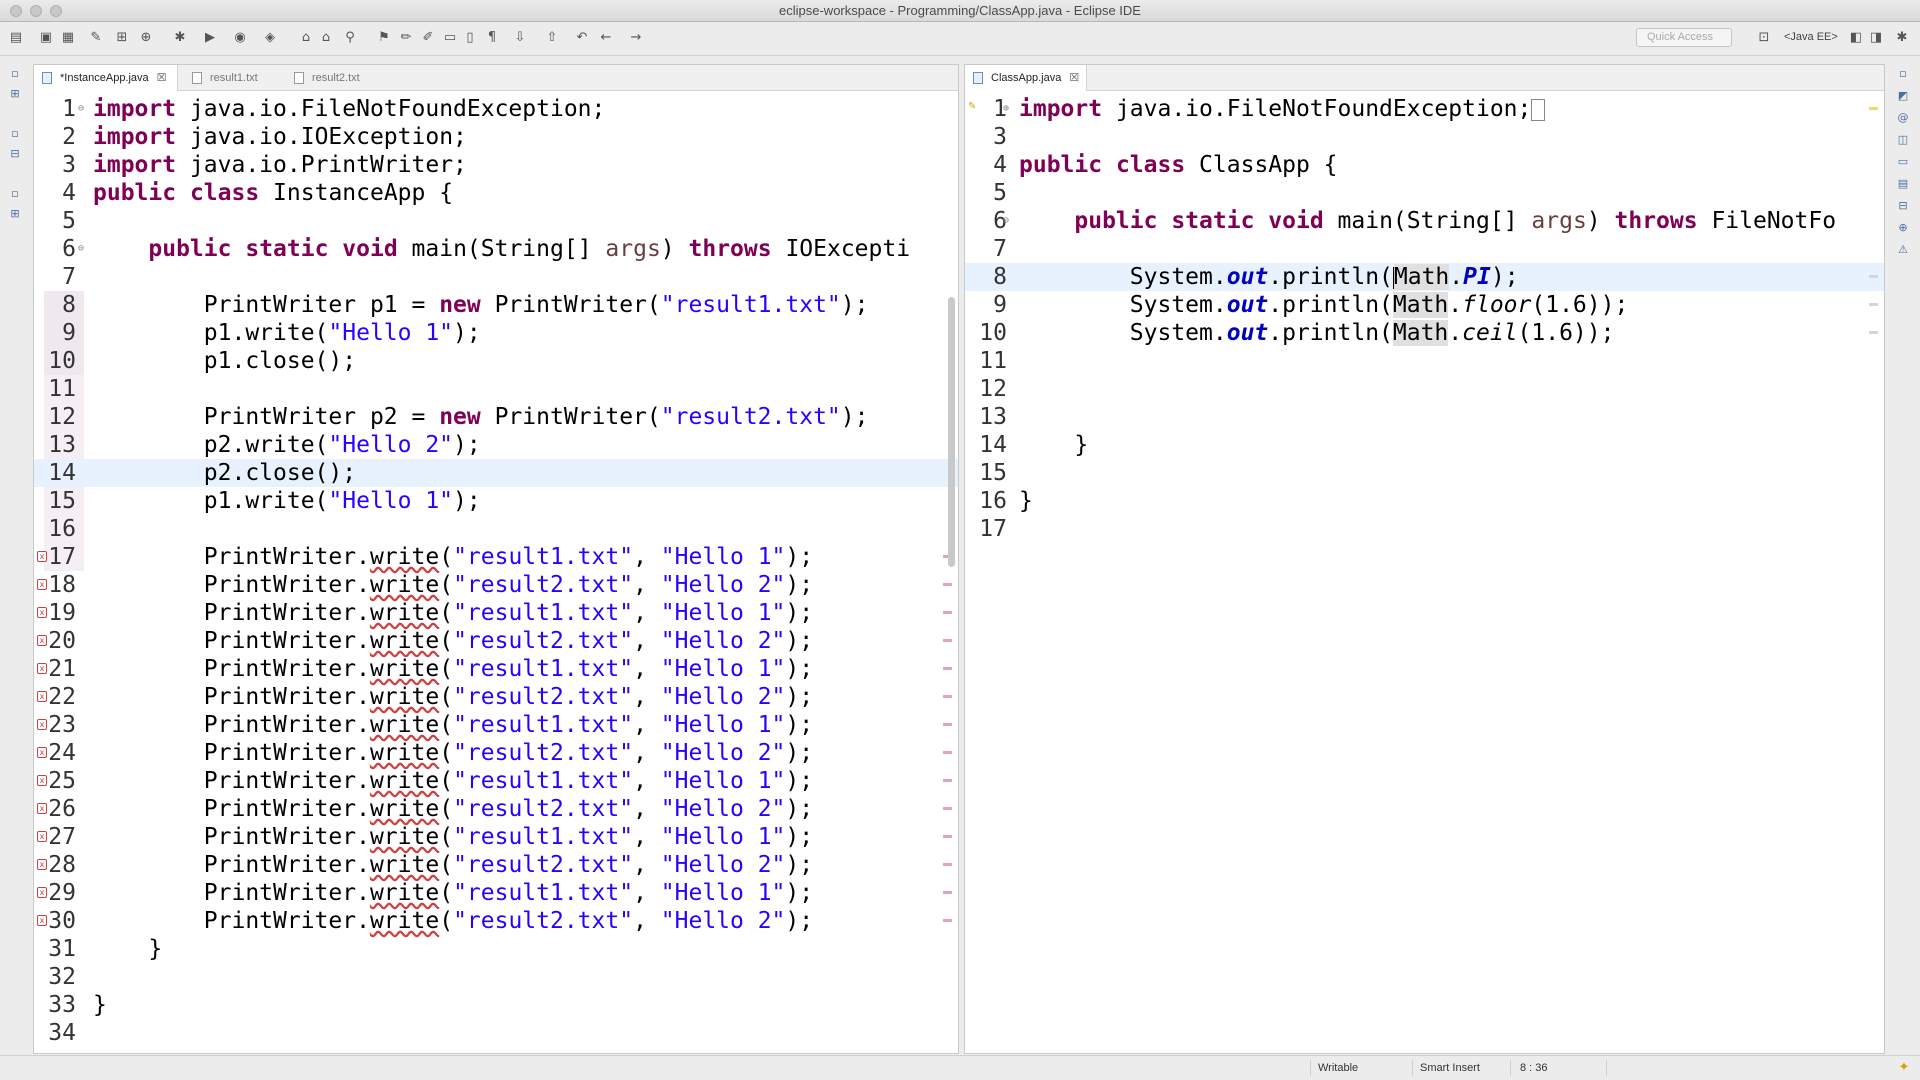 The image size is (1920, 1080). I want to click on tab-classapp-java: ClassApp.java ☒, so click(1026, 78).